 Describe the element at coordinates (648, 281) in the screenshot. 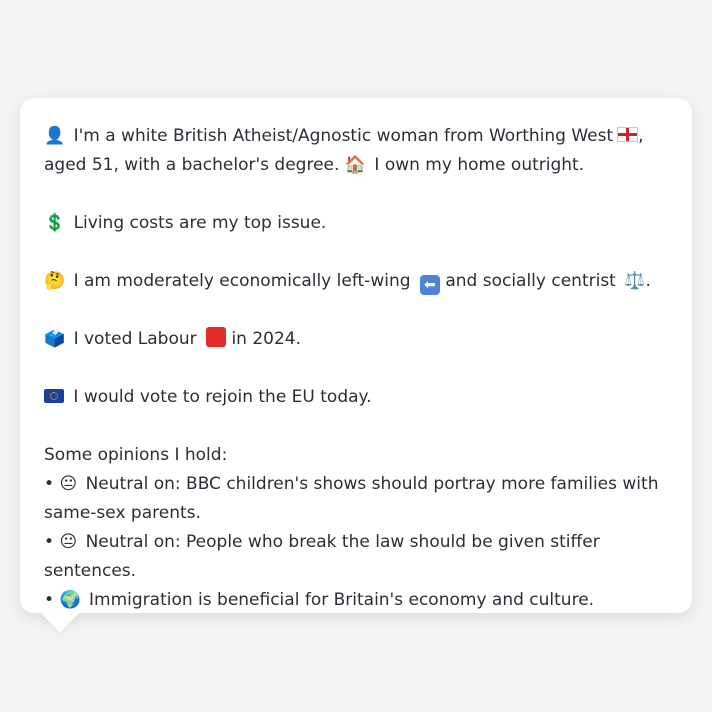

I see `ideology-text-end: .` at that location.